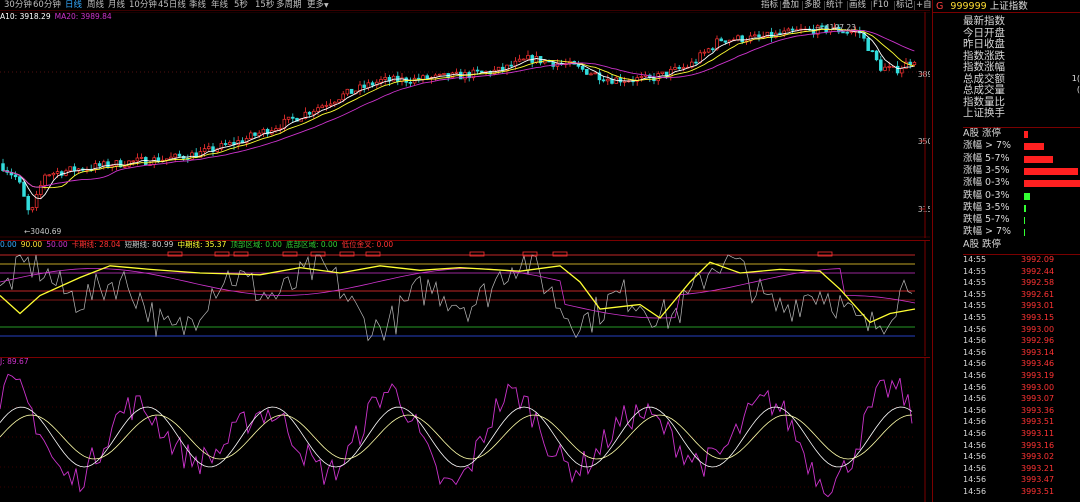  I want to click on toolbar-button-0: 指标, so click(769, 5).